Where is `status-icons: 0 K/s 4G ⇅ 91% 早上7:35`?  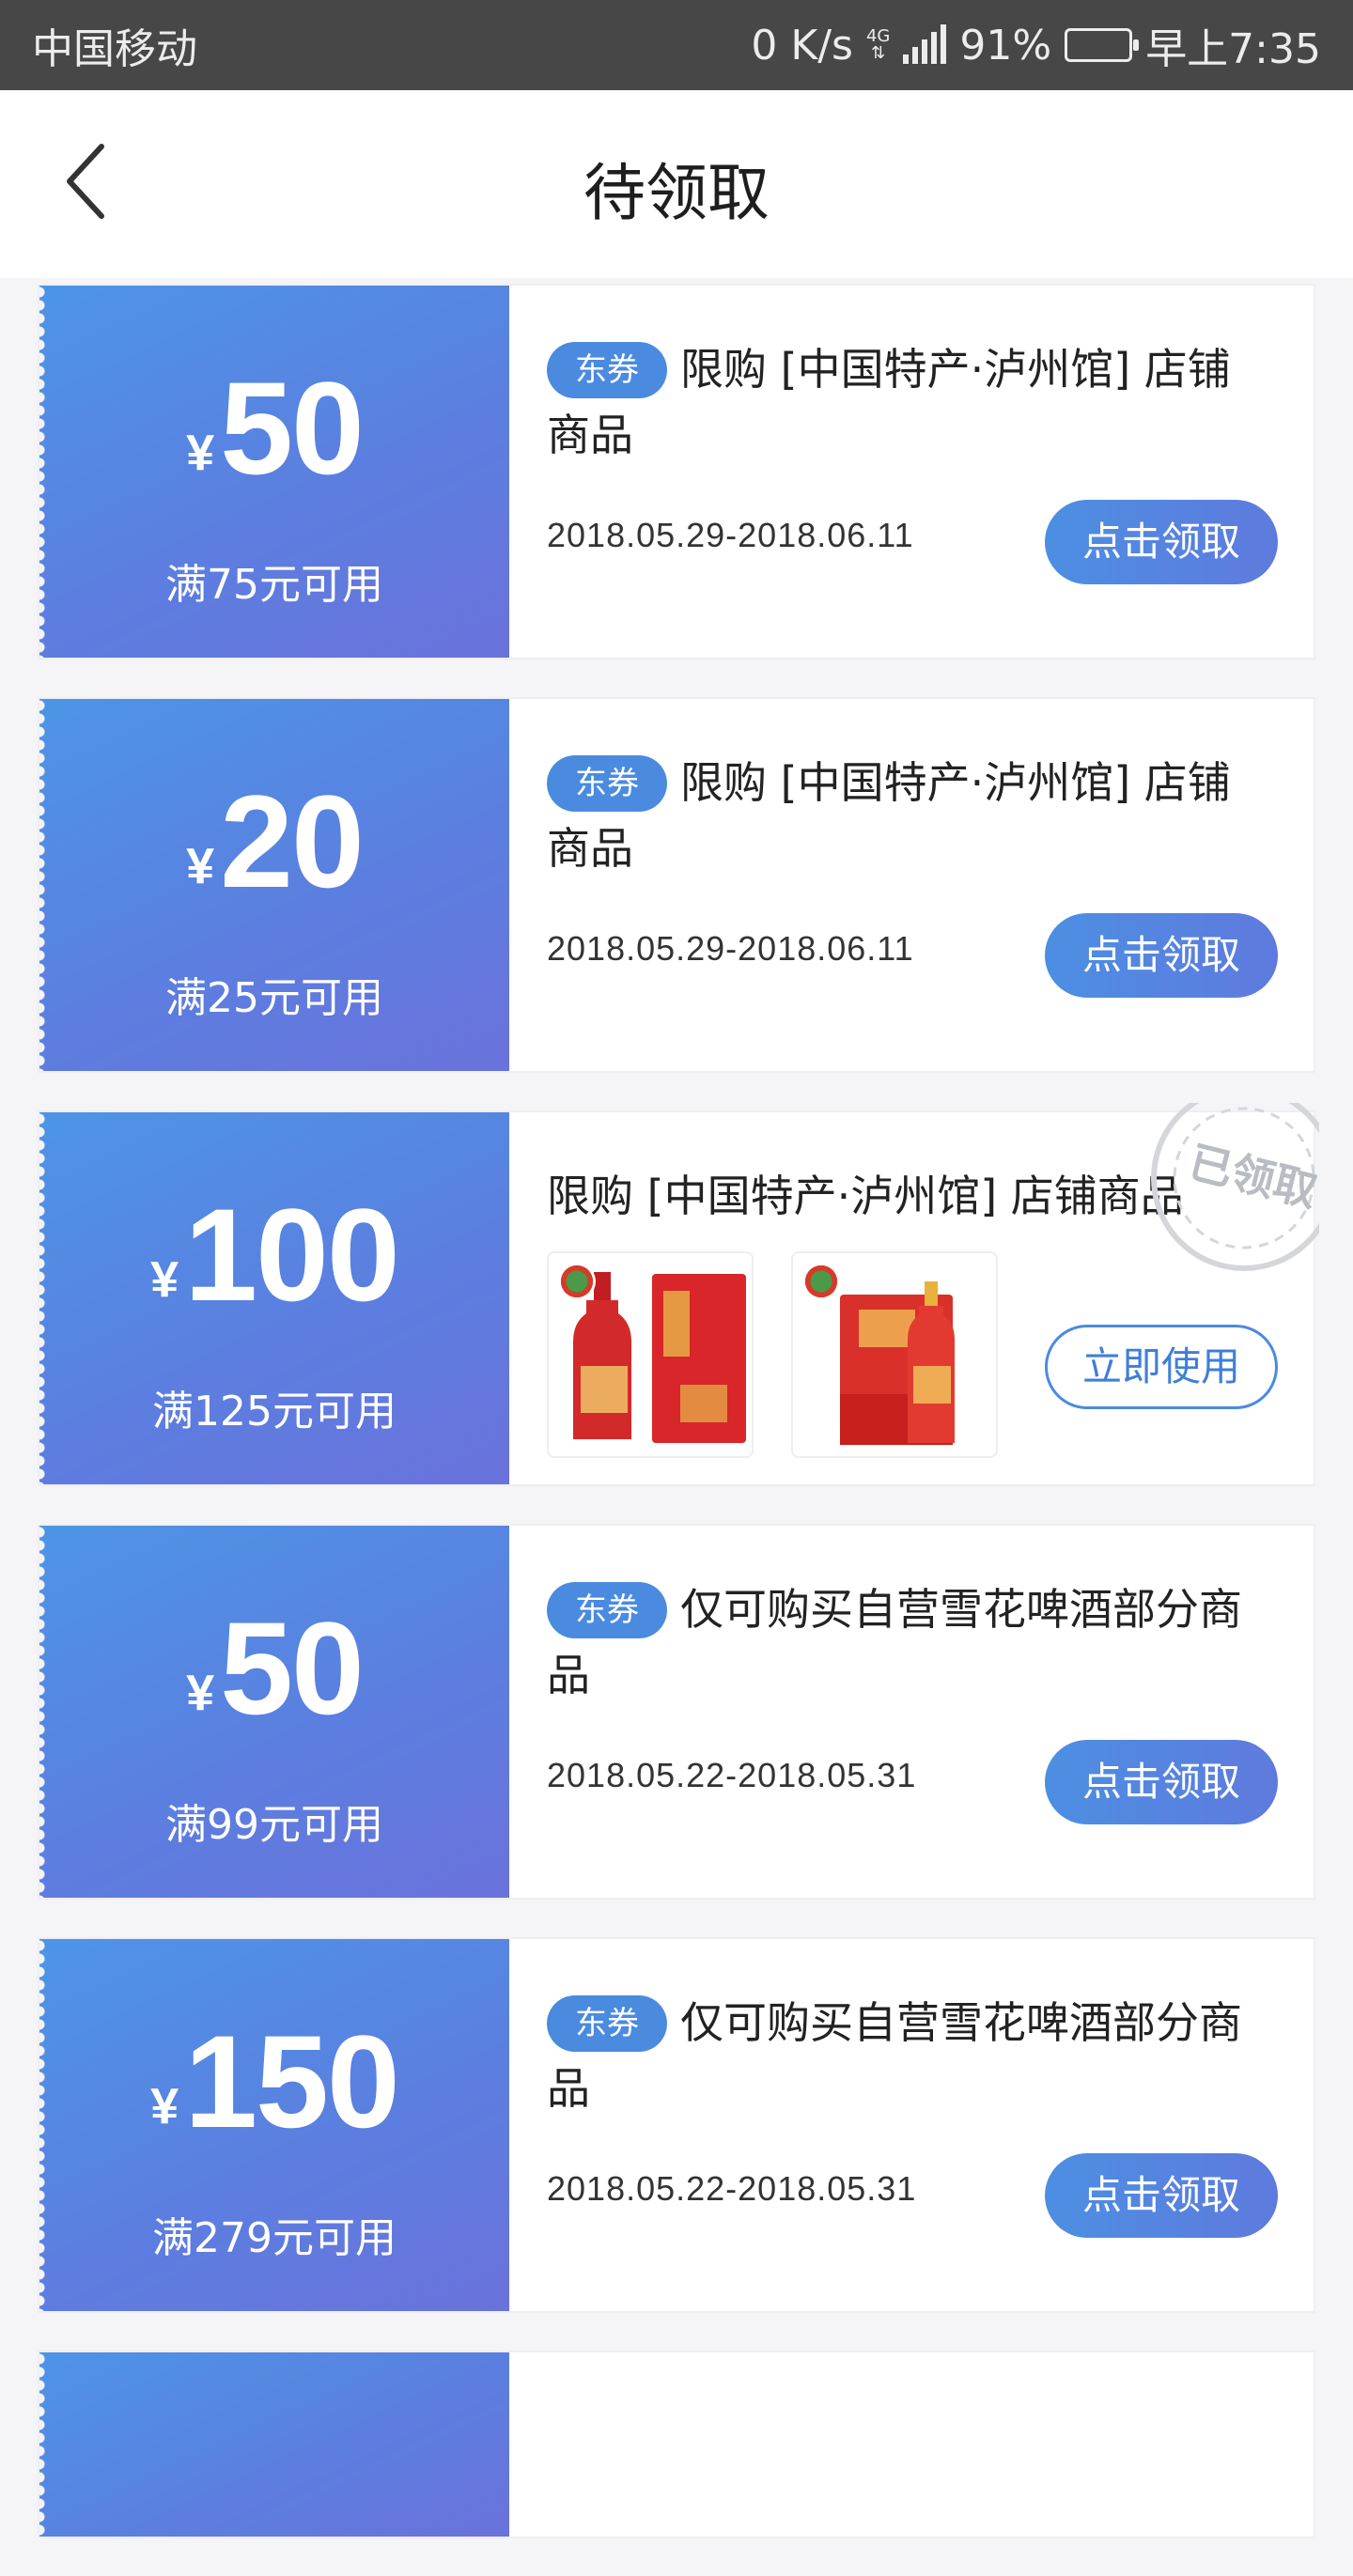 status-icons: 0 K/s 4G ⇅ 91% 早上7:35 is located at coordinates (1036, 45).